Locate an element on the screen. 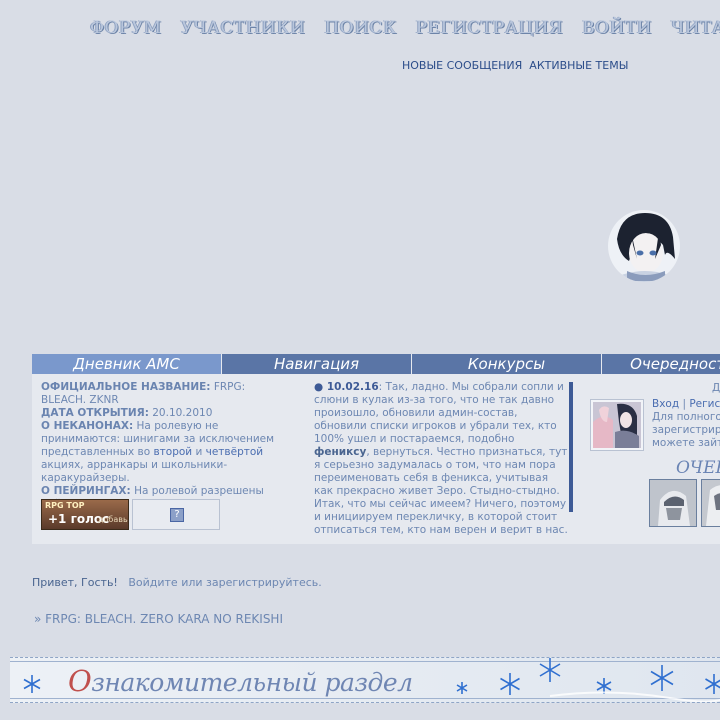  breadcrumb-forum-link: » FRPG: BLEACH. ZERO KARA NO REKISHI is located at coordinates (158, 619).